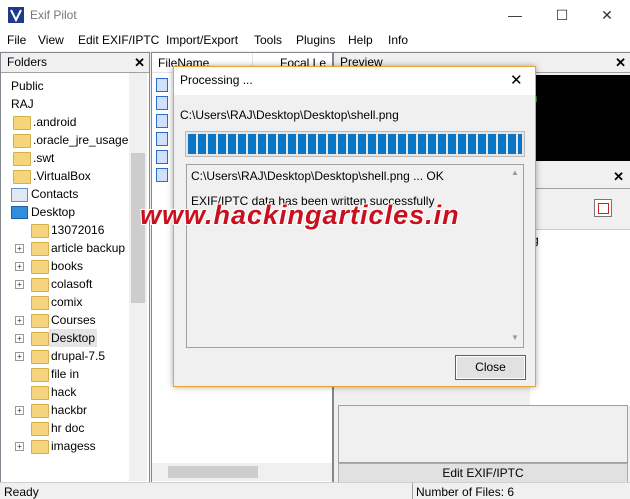 The height and width of the screenshot is (499, 630). I want to click on tree-item-label: .oracle_jre_usage, so click(81, 140).